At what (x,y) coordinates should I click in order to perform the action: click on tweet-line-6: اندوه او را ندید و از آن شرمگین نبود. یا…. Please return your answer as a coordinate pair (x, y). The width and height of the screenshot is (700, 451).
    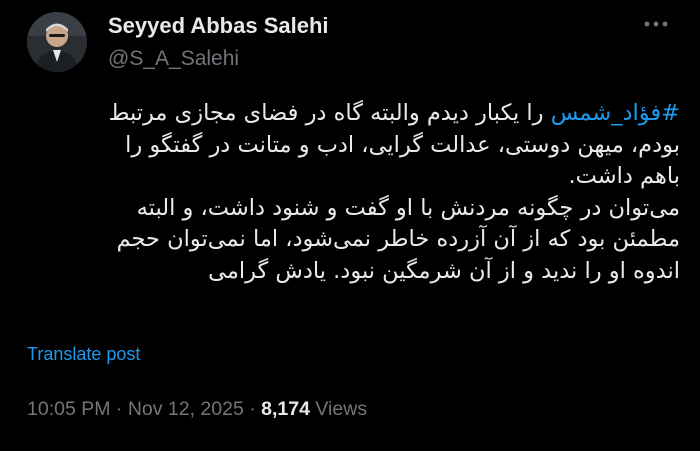
    Looking at the image, I should click on (444, 270).